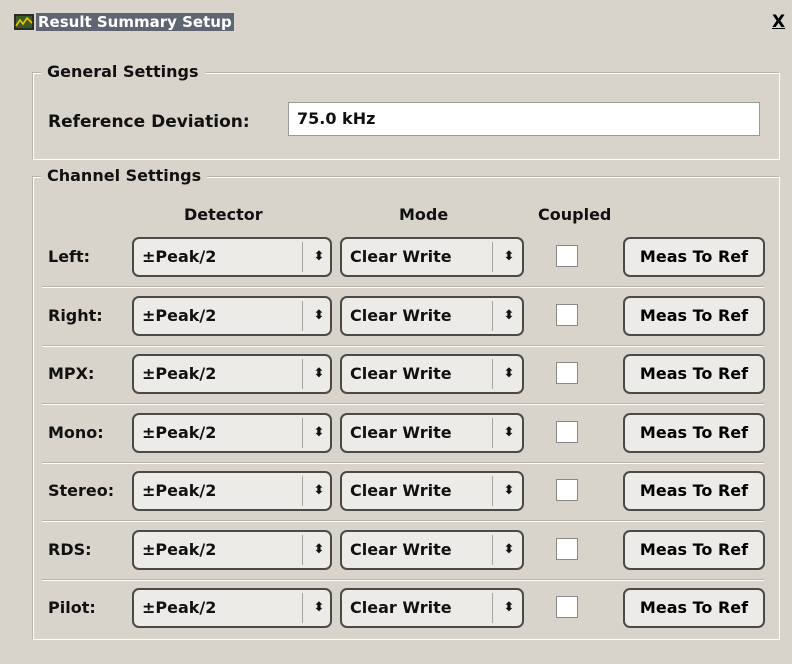 The image size is (792, 664). I want to click on window-title: Result Summary Setup, so click(135, 22).